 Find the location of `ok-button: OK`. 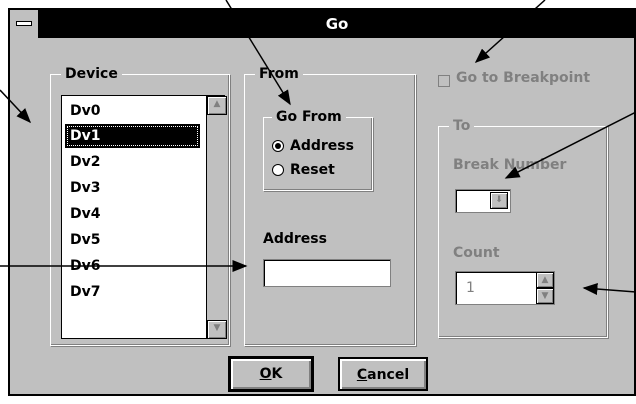

ok-button: OK is located at coordinates (271, 374).